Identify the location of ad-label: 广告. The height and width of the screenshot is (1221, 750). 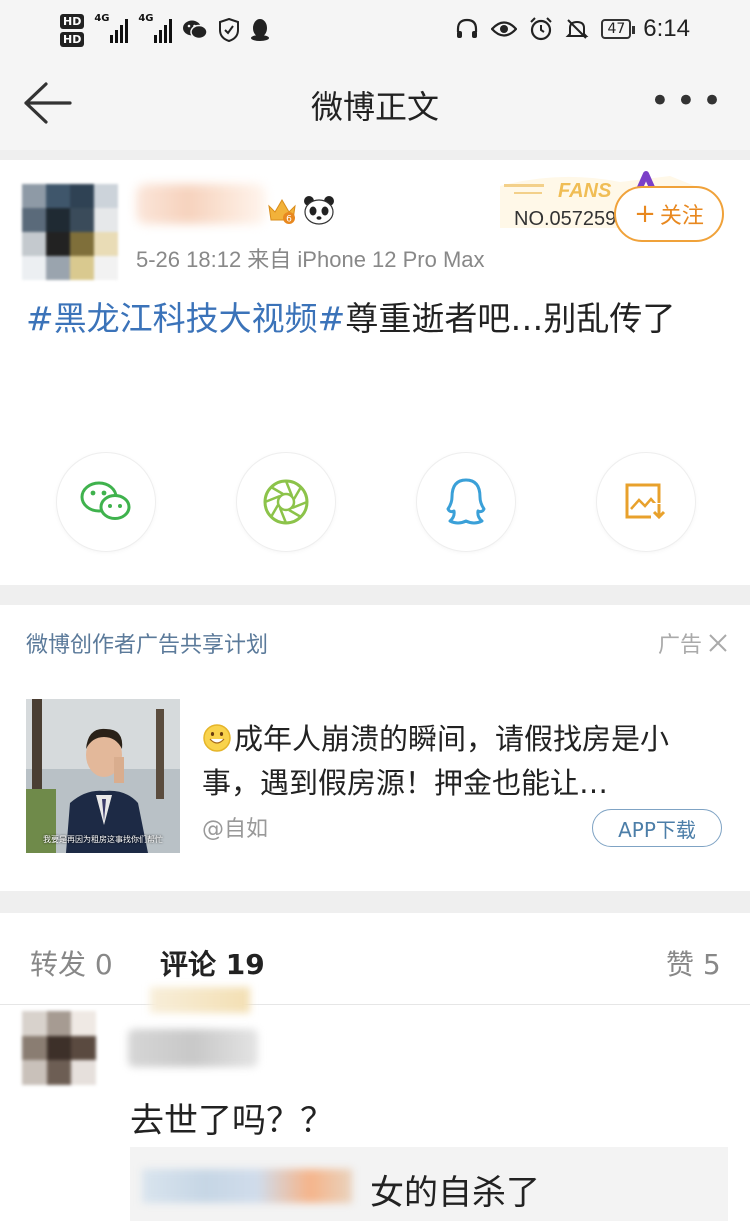
(693, 643).